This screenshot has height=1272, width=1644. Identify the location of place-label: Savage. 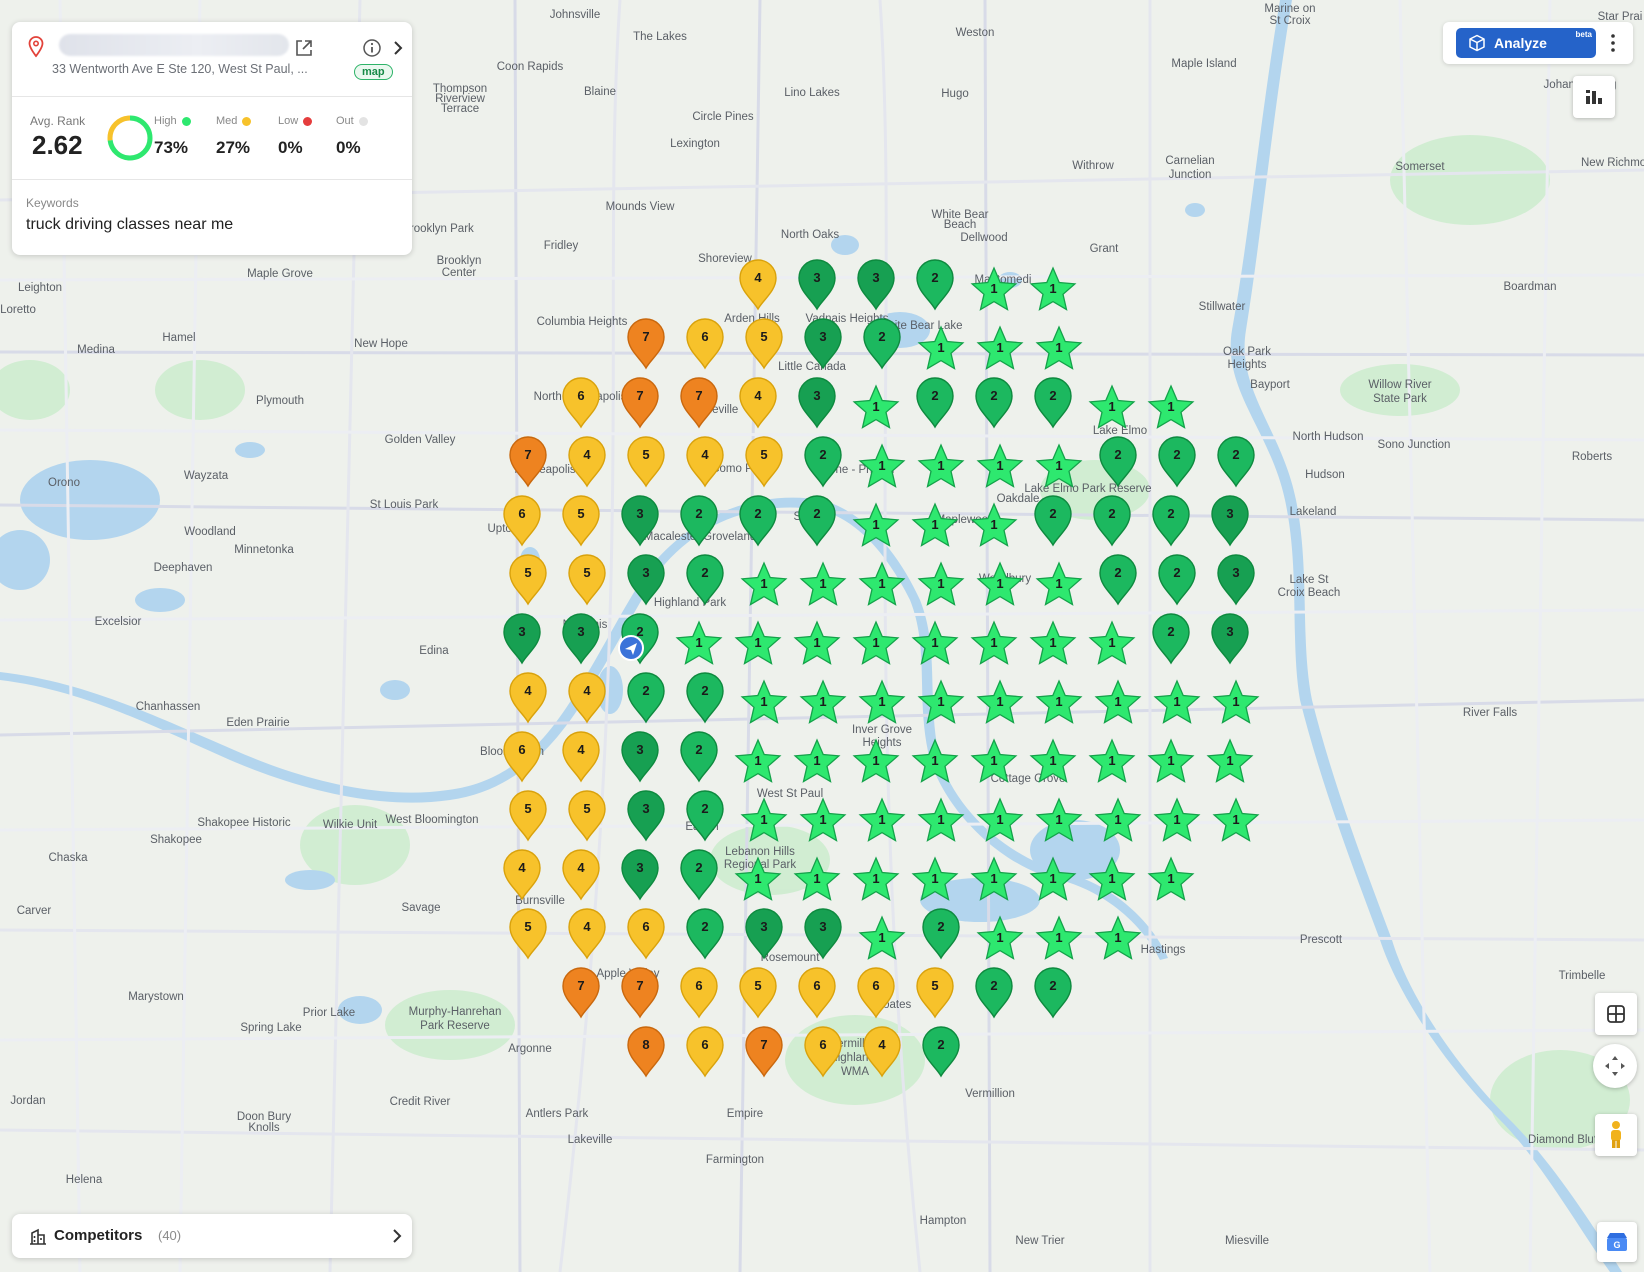
(420, 908).